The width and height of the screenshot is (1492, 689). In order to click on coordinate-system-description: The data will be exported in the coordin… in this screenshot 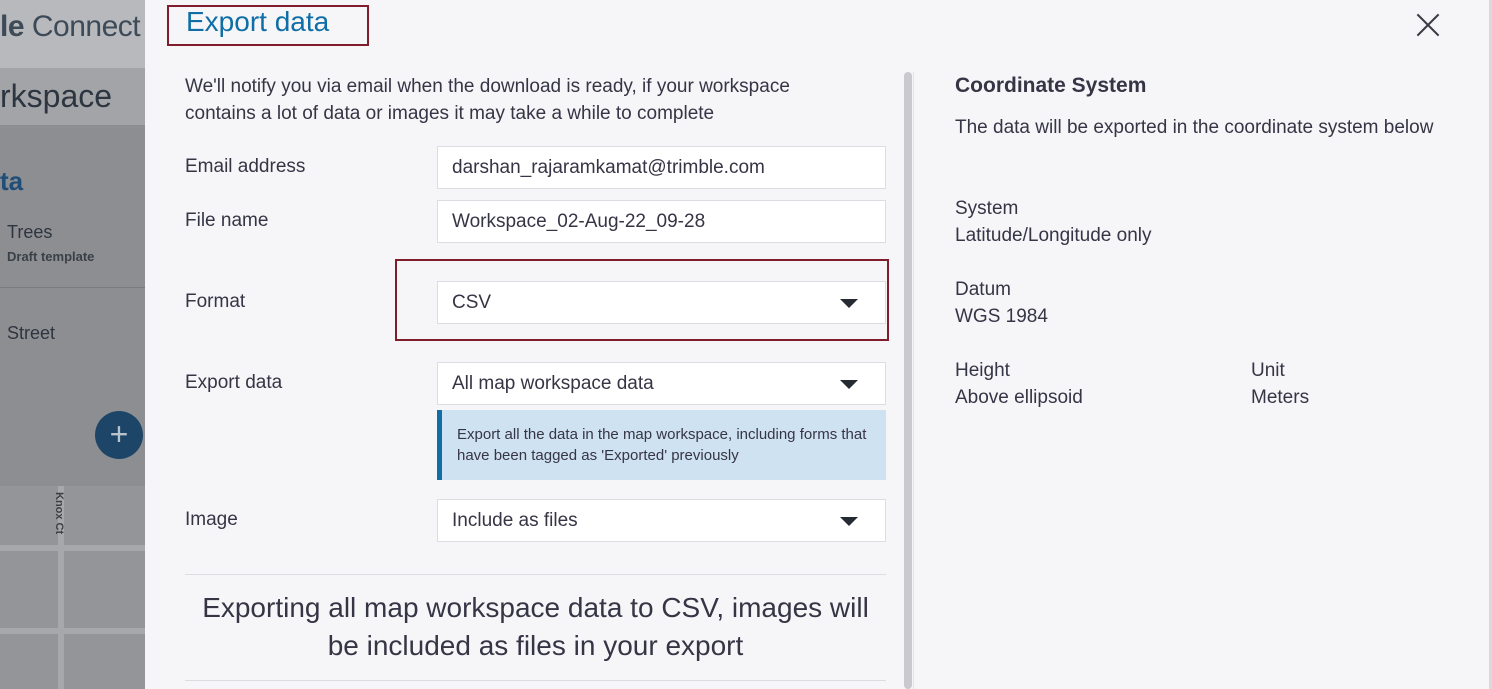, I will do `click(1194, 127)`.